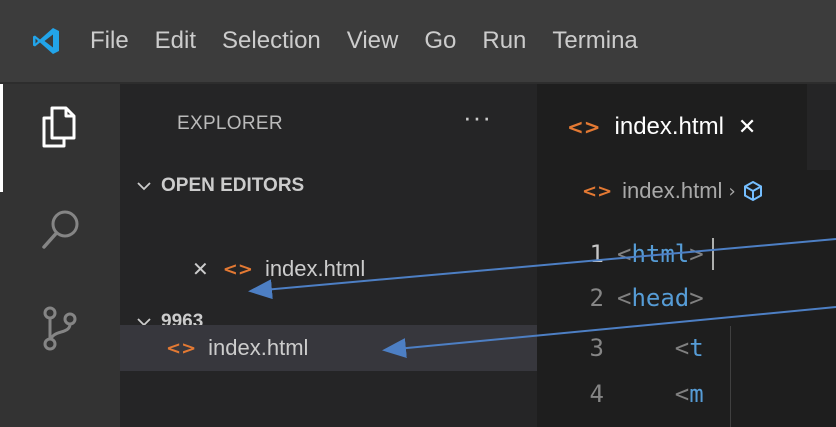 This screenshot has width=836, height=427. I want to click on code-line: 2 < head >, so click(686, 298).